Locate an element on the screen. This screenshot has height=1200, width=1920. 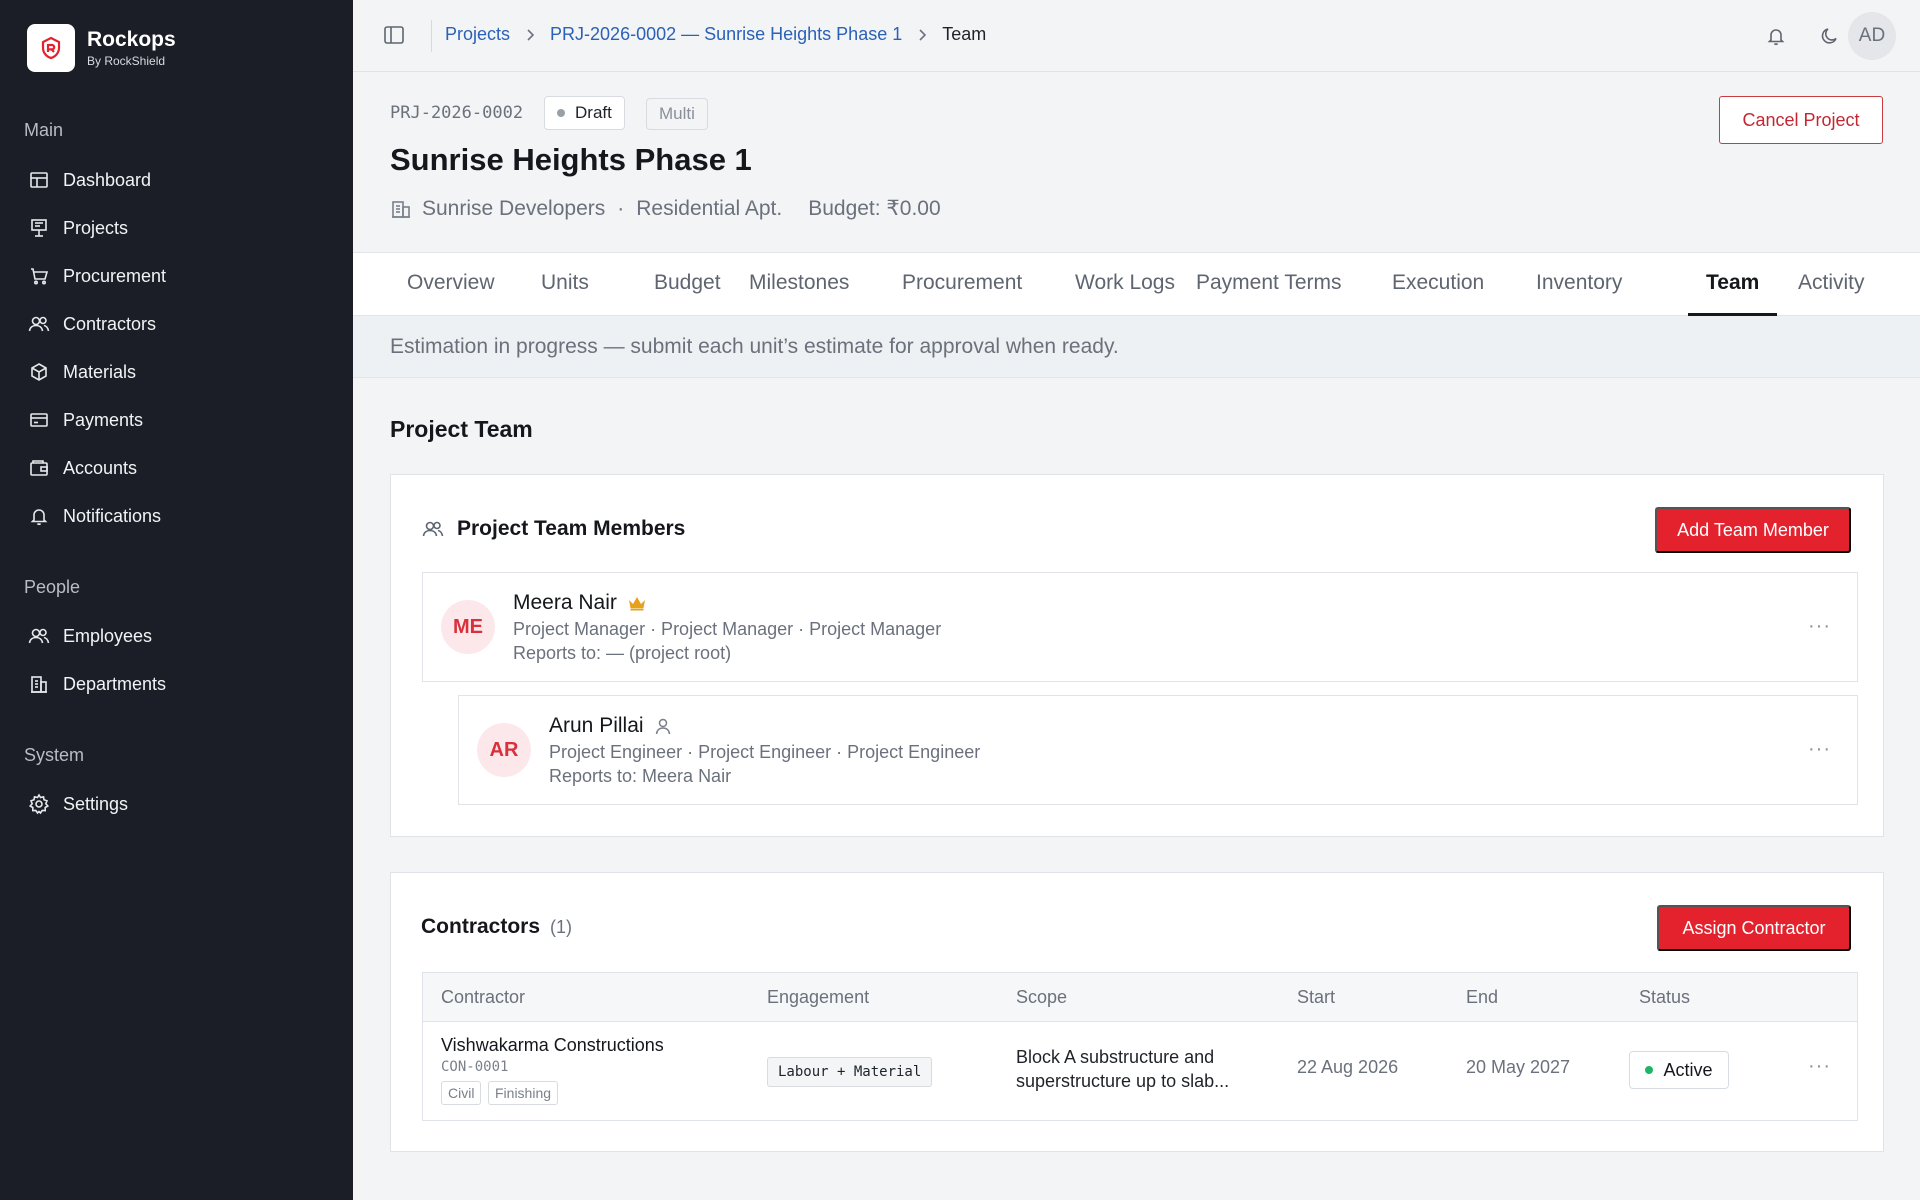
breadcrumb-projects: Projects is located at coordinates (477, 34).